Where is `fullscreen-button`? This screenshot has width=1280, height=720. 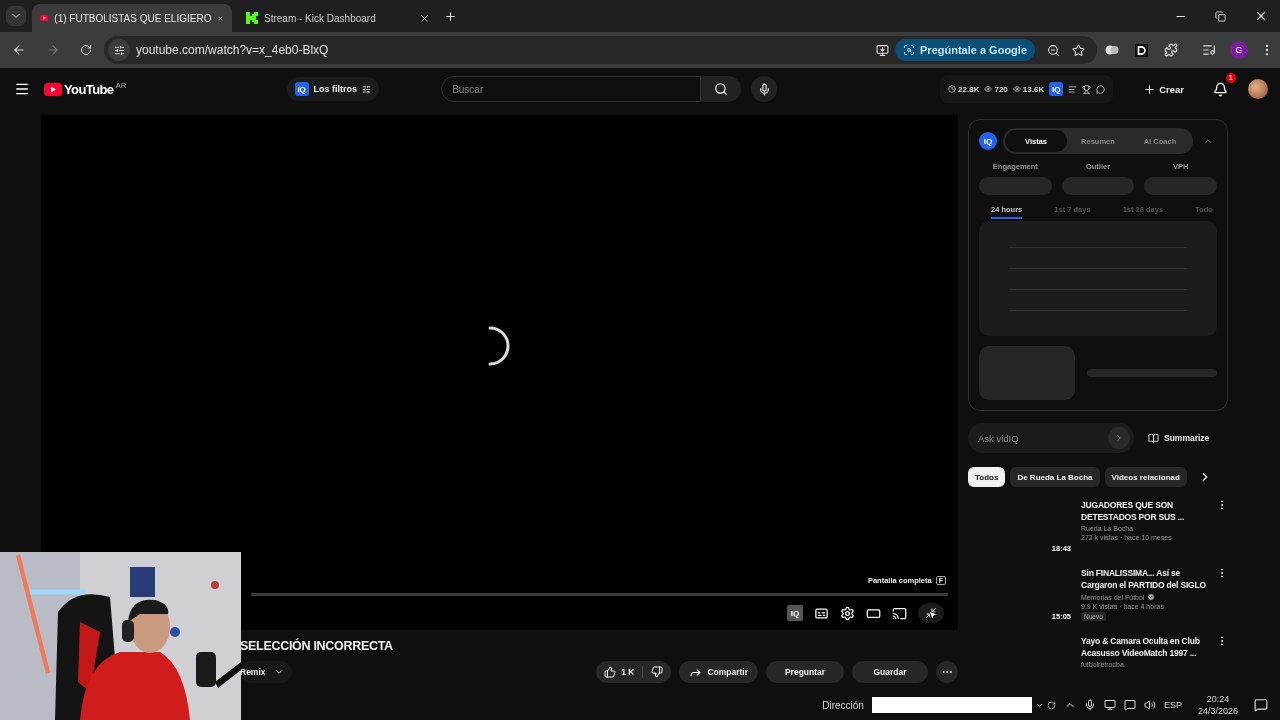
fullscreen-button is located at coordinates (931, 613).